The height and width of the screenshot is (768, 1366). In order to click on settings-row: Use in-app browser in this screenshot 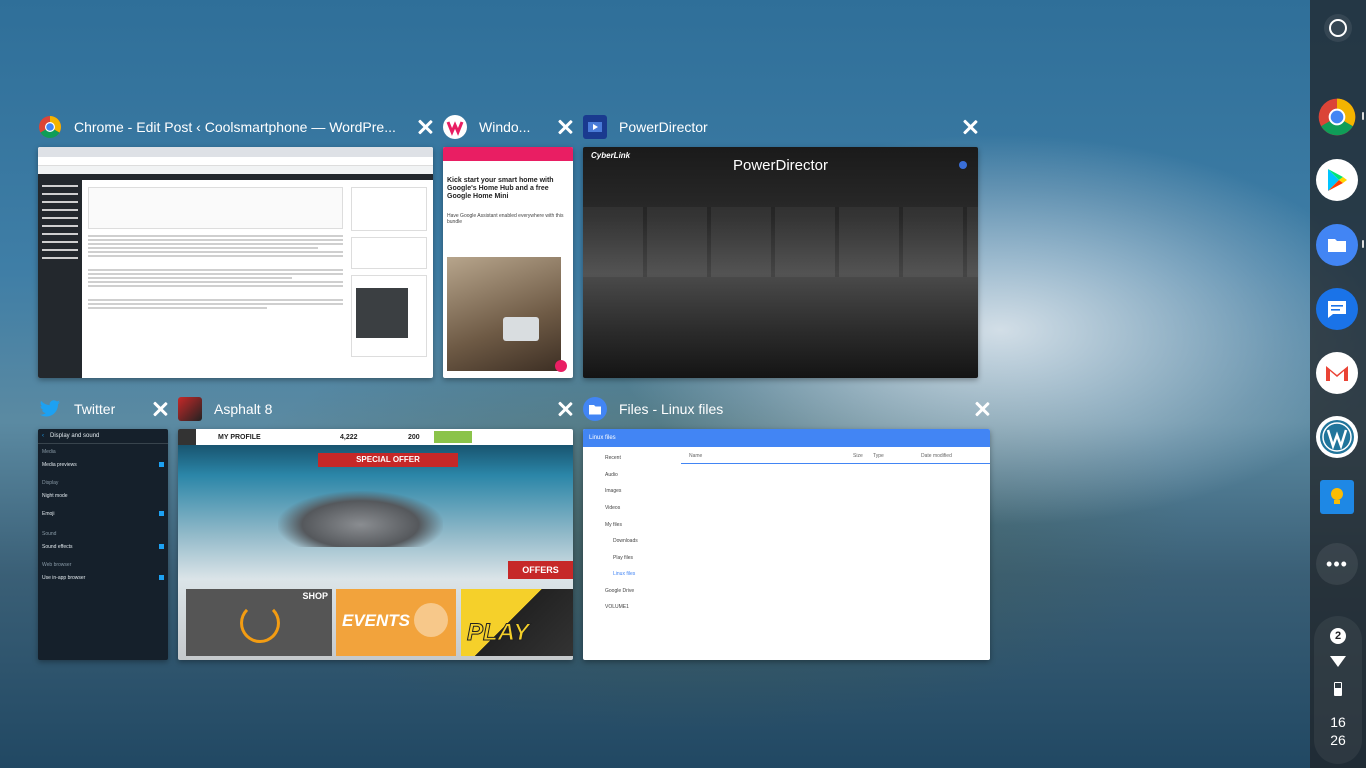, I will do `click(103, 578)`.